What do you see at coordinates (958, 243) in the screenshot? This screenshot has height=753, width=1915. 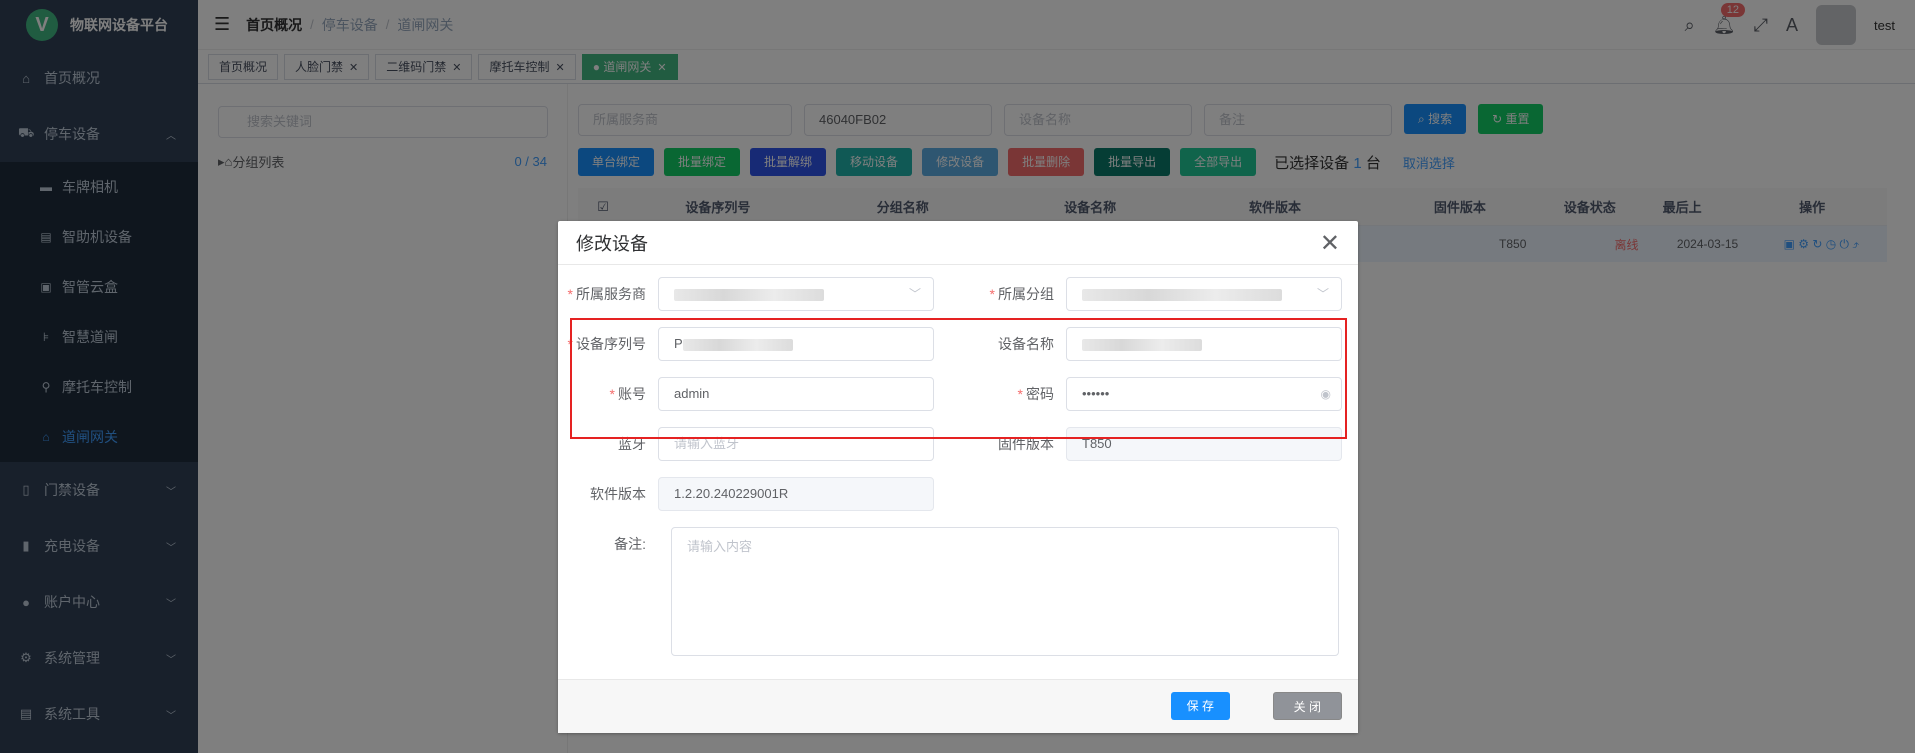 I see `dialog-header: 修改设备 ✕` at bounding box center [958, 243].